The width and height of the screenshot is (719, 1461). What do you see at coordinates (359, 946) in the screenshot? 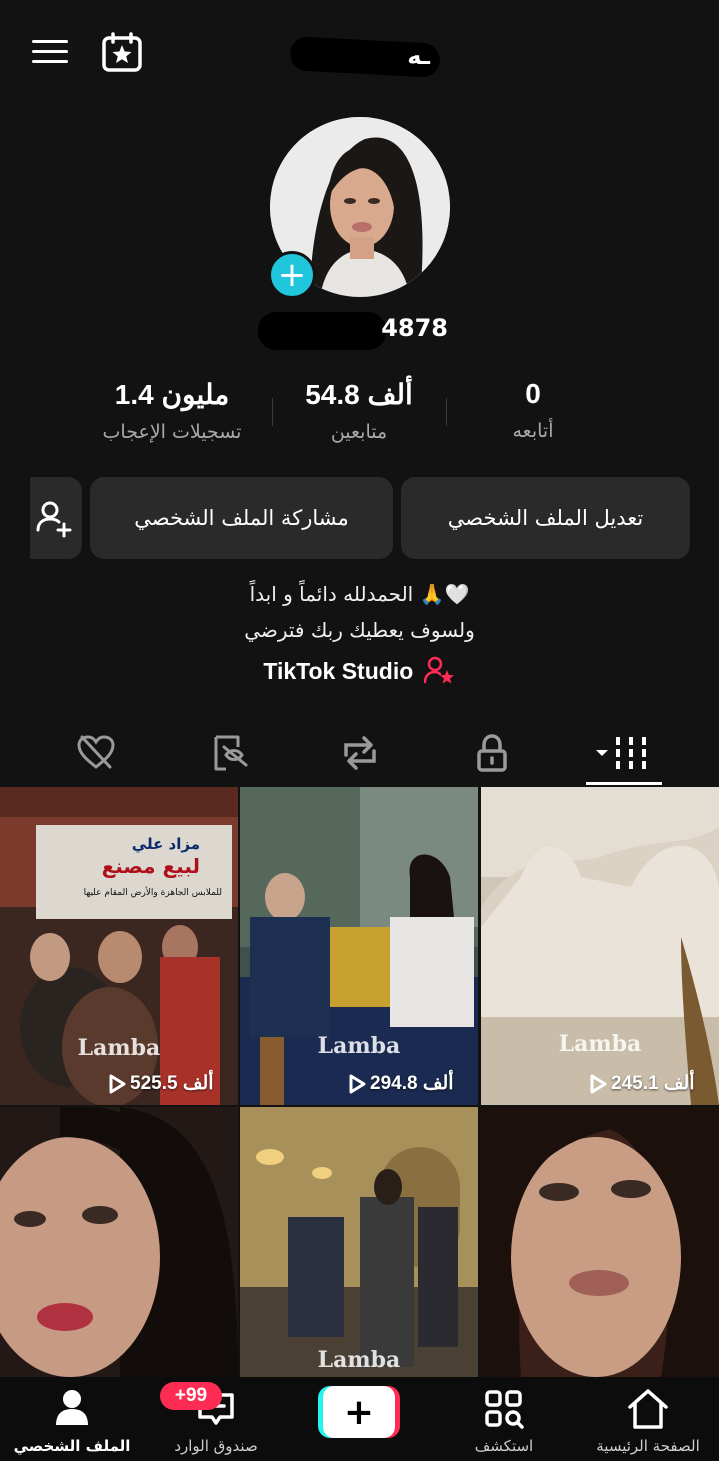
I see `video-thumbnail: Lamba 294.8 ألف` at bounding box center [359, 946].